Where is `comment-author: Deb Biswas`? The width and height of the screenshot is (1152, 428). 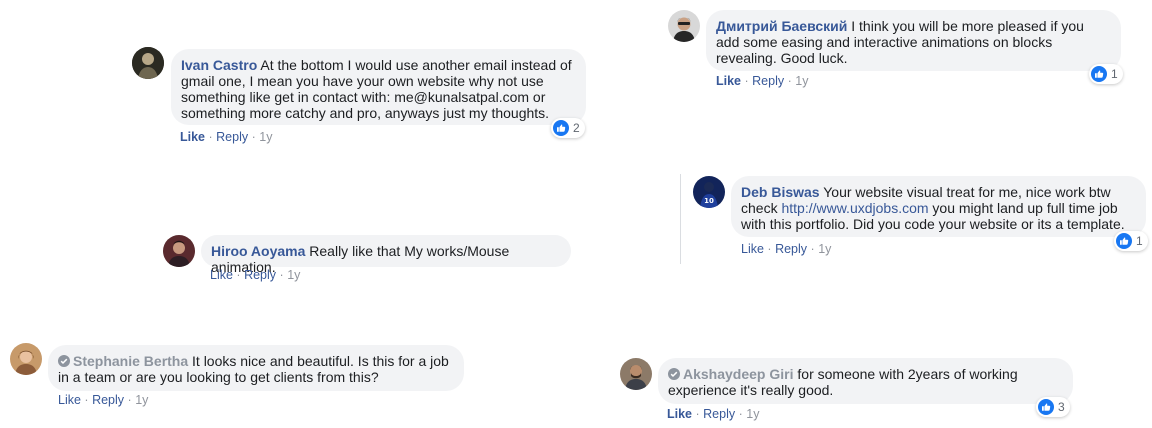 comment-author: Deb Biswas is located at coordinates (780, 192).